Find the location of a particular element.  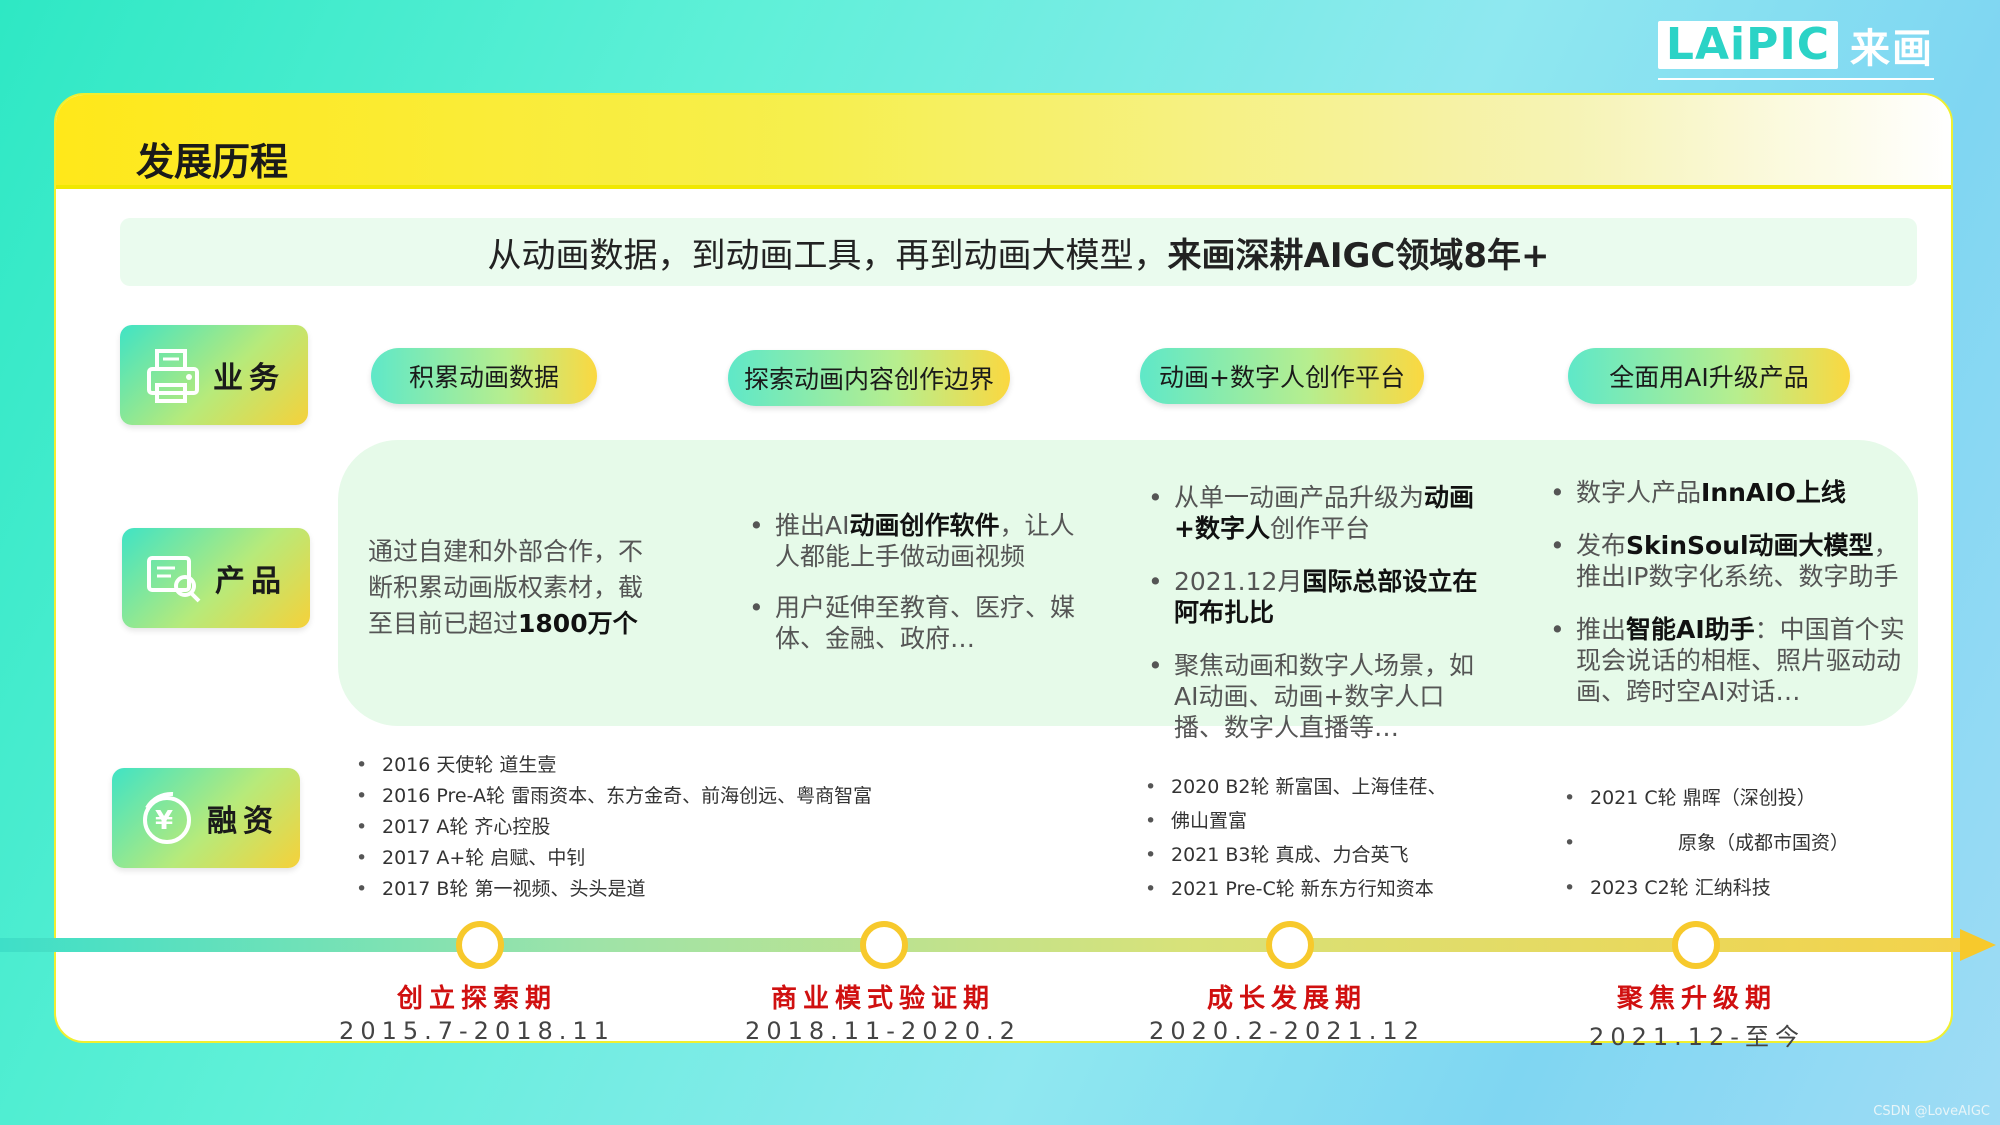

category-product: 产品 is located at coordinates (216, 578).